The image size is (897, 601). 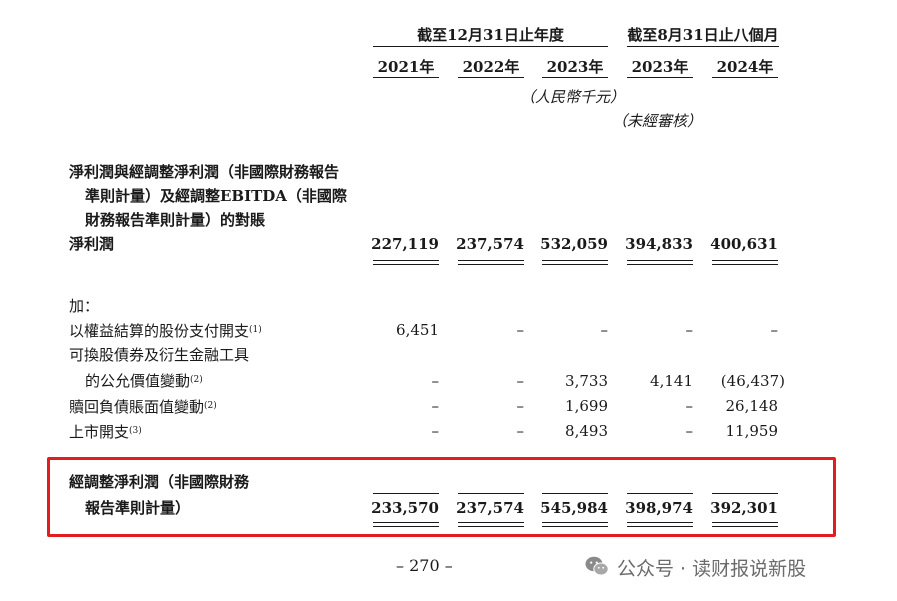 What do you see at coordinates (92, 244) in the screenshot?
I see `net-profit-label: 淨利潤` at bounding box center [92, 244].